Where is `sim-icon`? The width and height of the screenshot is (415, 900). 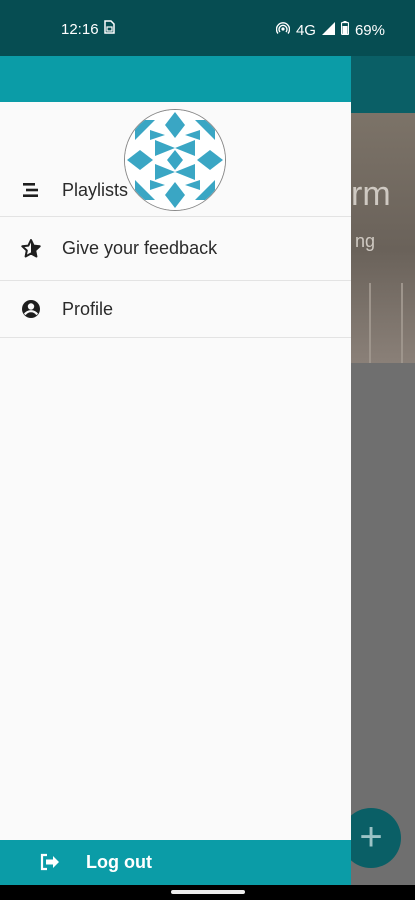 sim-icon is located at coordinates (109, 28).